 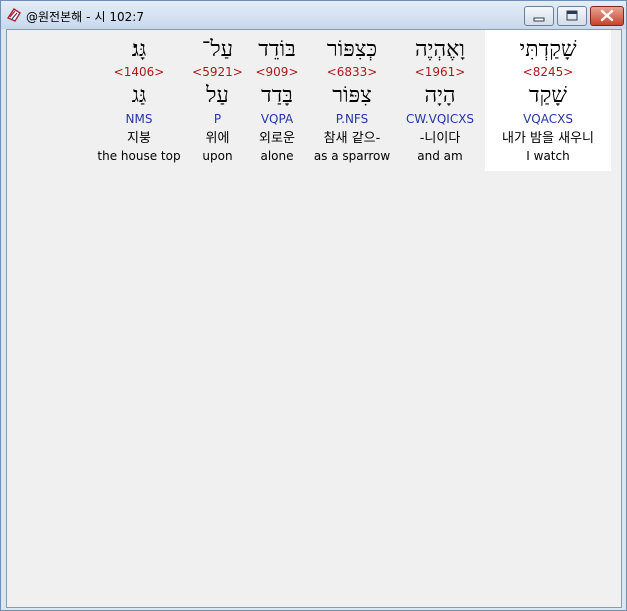 I want to click on hebrew-word: כְּצִפּוֹר, so click(x=352, y=49).